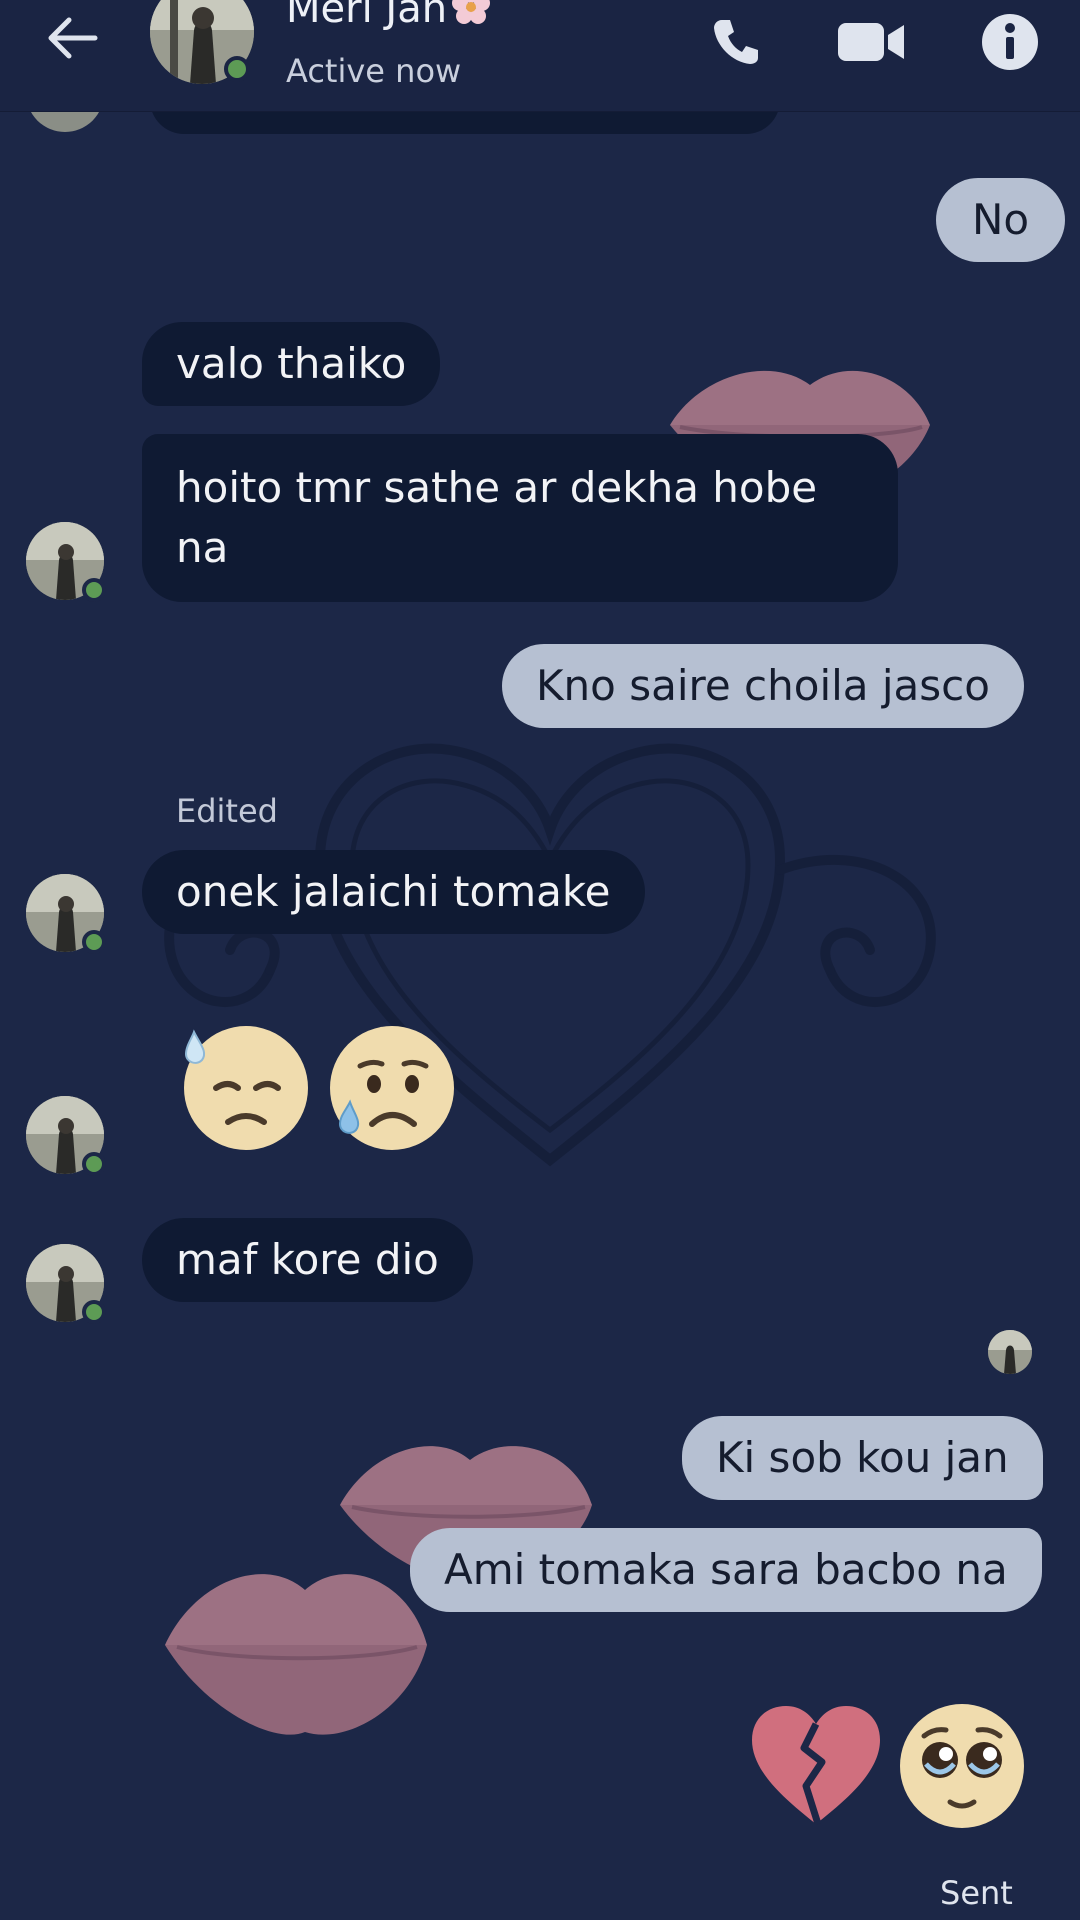 The width and height of the screenshot is (1080, 1920). What do you see at coordinates (374, 71) in the screenshot?
I see `active-status: Active now` at bounding box center [374, 71].